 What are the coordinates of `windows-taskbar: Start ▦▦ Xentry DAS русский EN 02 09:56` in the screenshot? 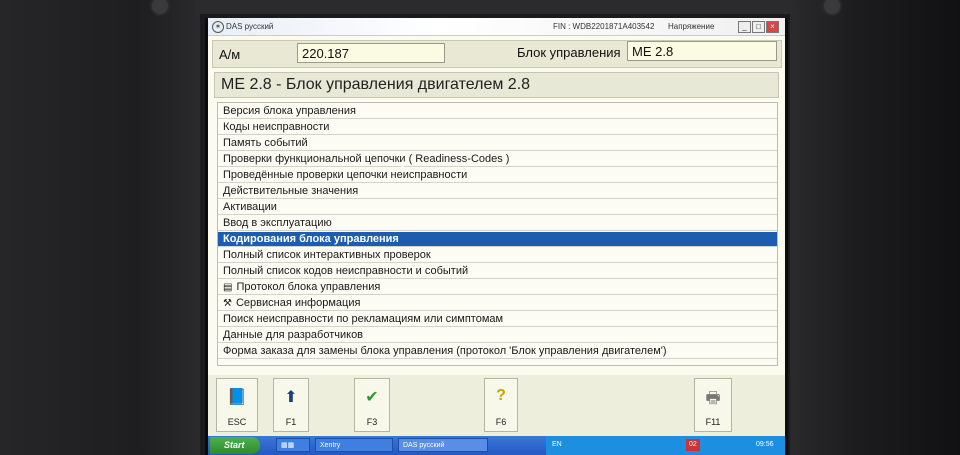 It's located at (496, 445).